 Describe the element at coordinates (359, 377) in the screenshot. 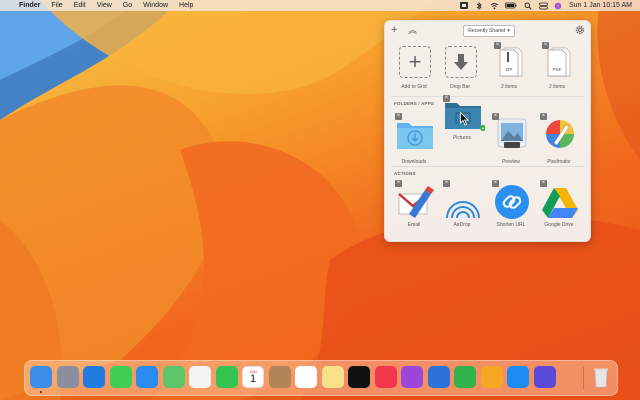

I see `tv-icon` at that location.